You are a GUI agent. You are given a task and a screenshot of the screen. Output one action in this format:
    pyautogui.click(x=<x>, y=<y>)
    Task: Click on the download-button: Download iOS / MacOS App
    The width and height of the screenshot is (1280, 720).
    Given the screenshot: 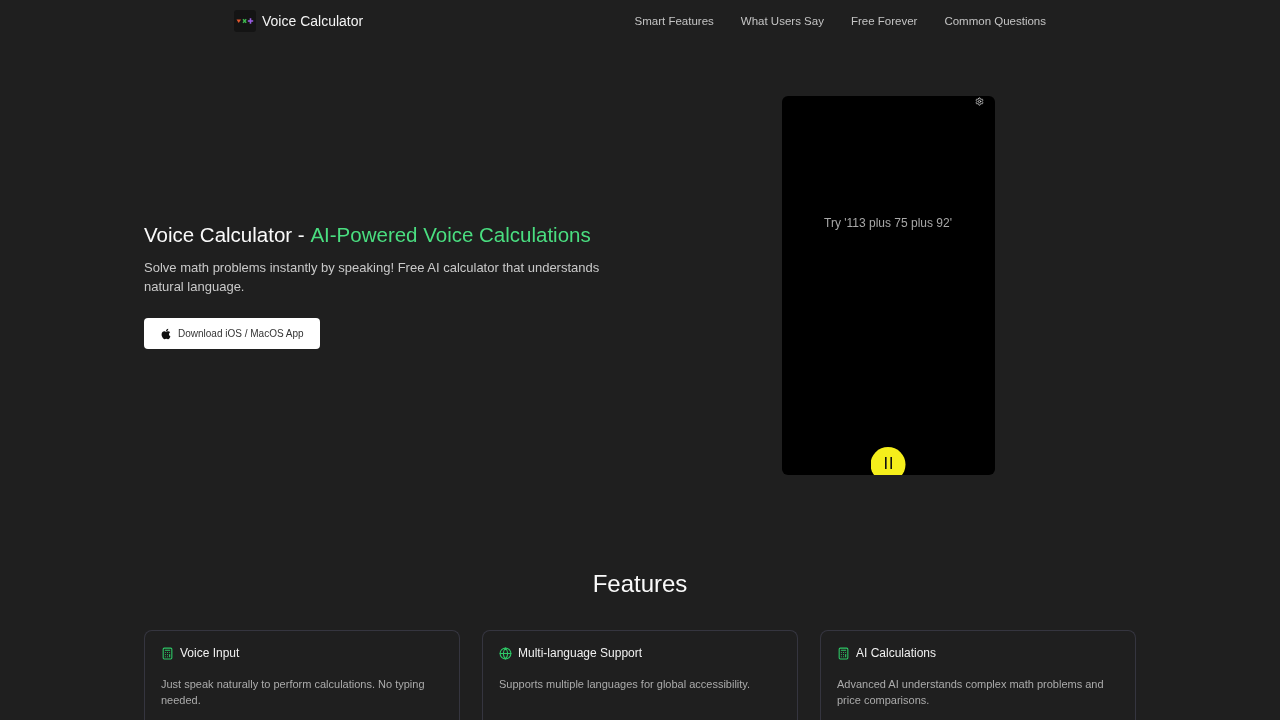 What is the action you would take?
    pyautogui.click(x=232, y=333)
    